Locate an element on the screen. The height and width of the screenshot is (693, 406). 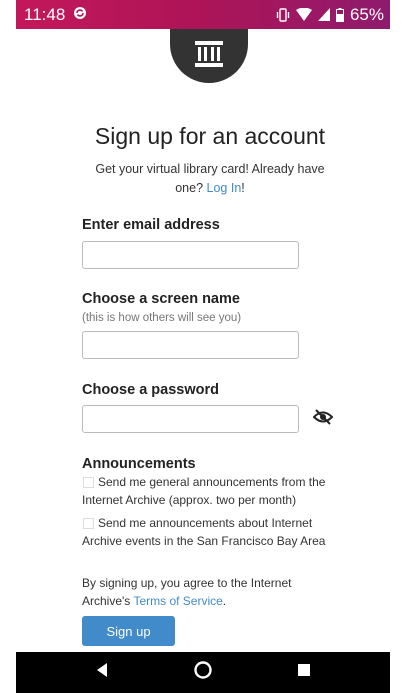
password-field is located at coordinates (190, 419).